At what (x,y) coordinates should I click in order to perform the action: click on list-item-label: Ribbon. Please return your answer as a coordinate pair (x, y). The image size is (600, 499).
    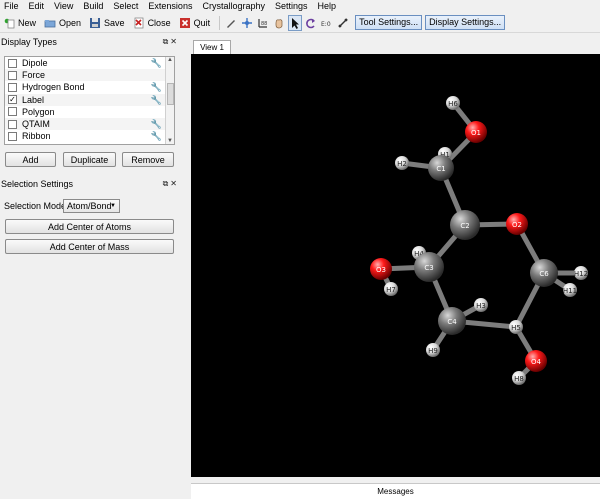
    Looking at the image, I should click on (36, 136).